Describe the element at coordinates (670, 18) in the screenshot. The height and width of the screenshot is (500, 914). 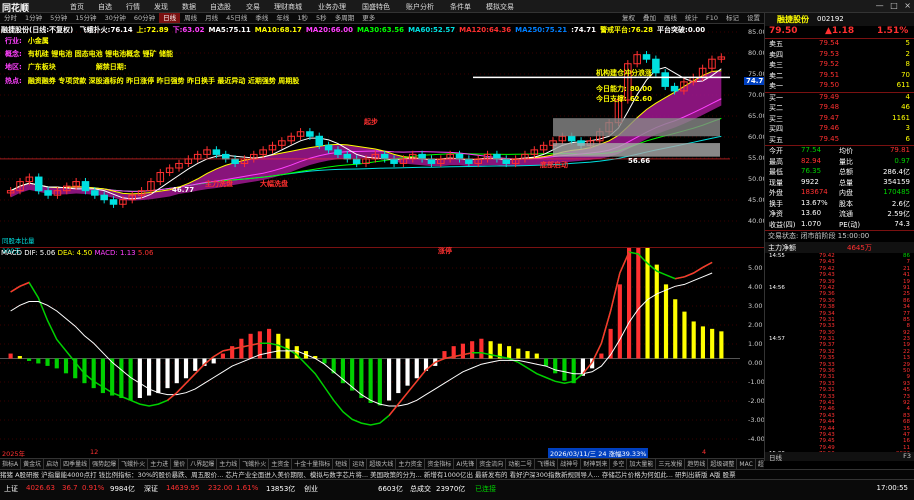
I see `tool-button-2: 画线` at that location.